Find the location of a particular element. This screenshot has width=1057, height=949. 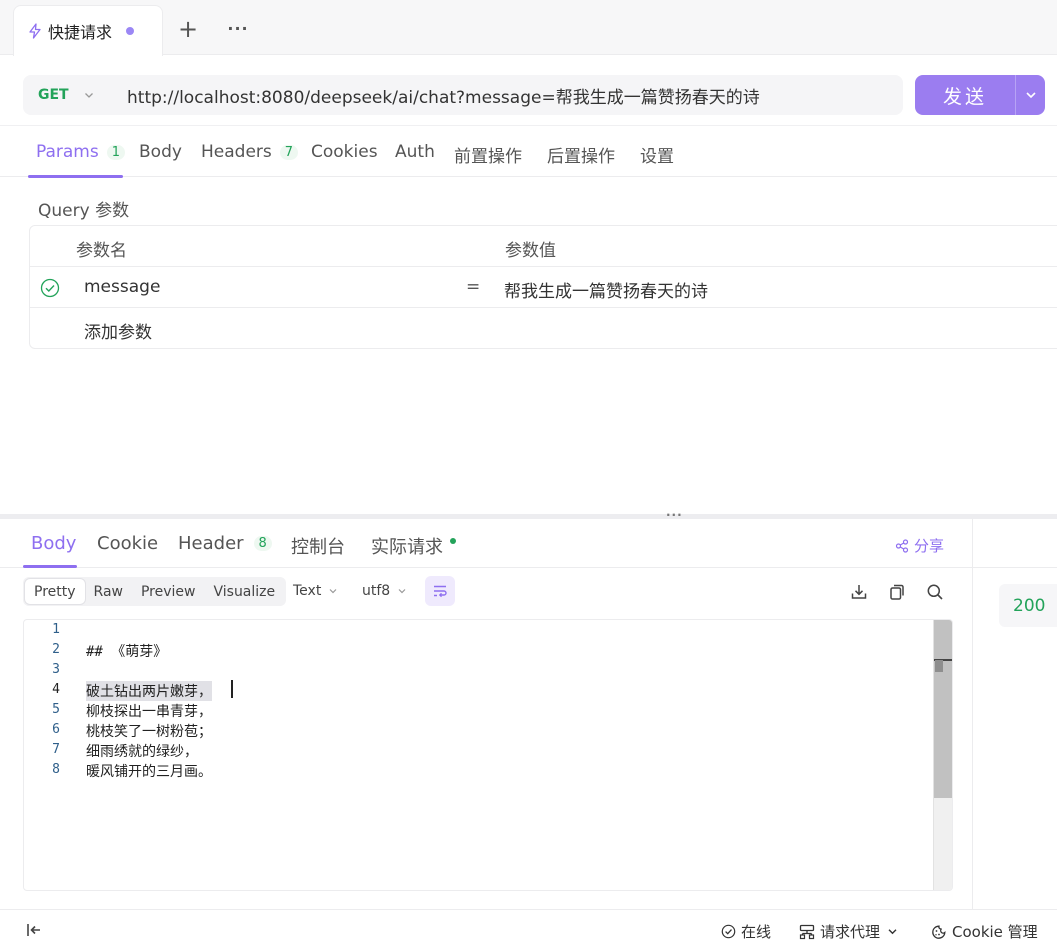

proxy-label: 请求代理 is located at coordinates (850, 932).